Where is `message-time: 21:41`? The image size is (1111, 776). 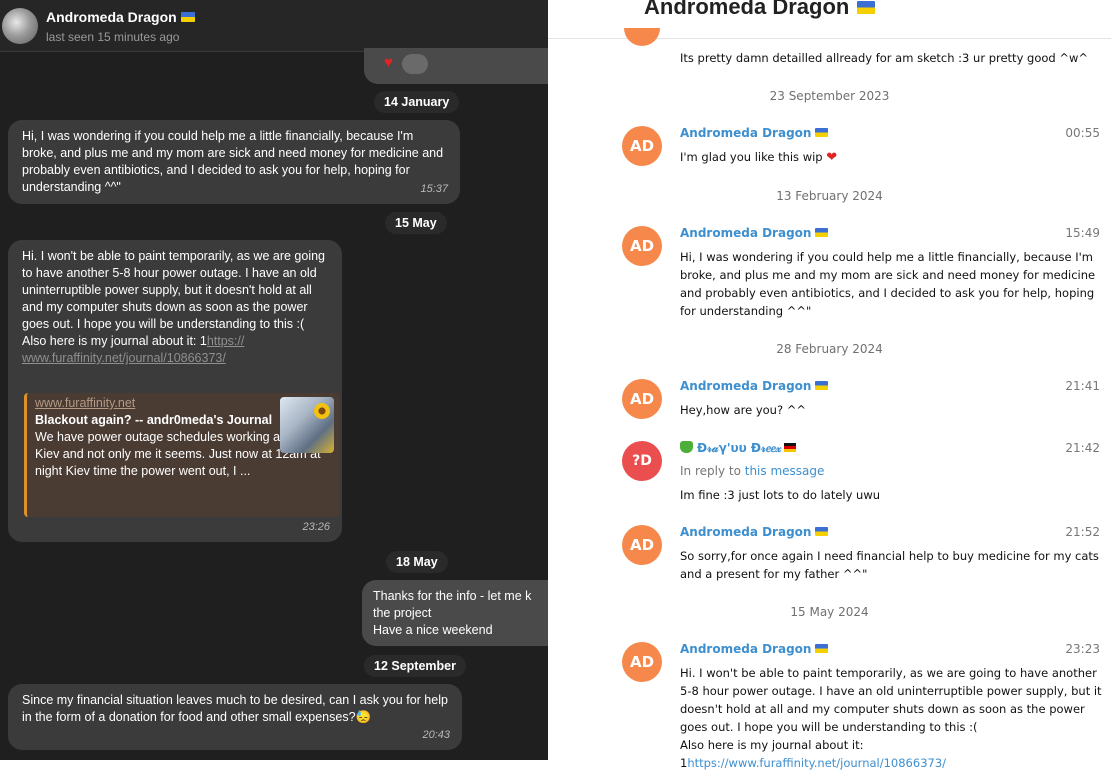 message-time: 21:41 is located at coordinates (1082, 386).